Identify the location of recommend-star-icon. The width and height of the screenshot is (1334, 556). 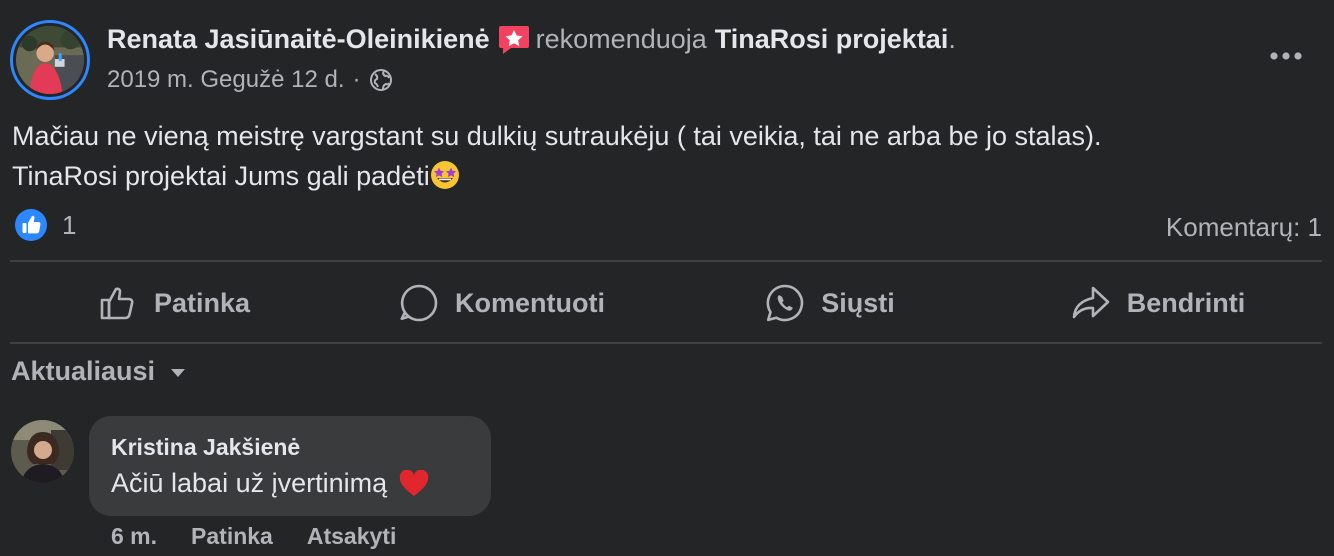
(513, 39).